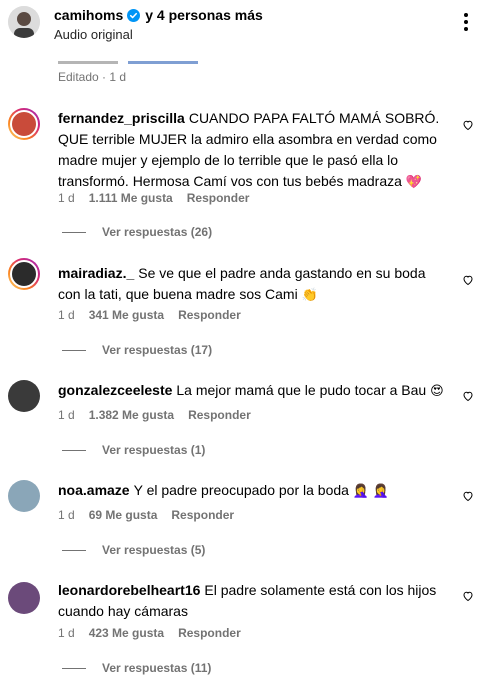 This screenshot has width=484, height=691. I want to click on like-count: 423 Me gusta, so click(126, 633).